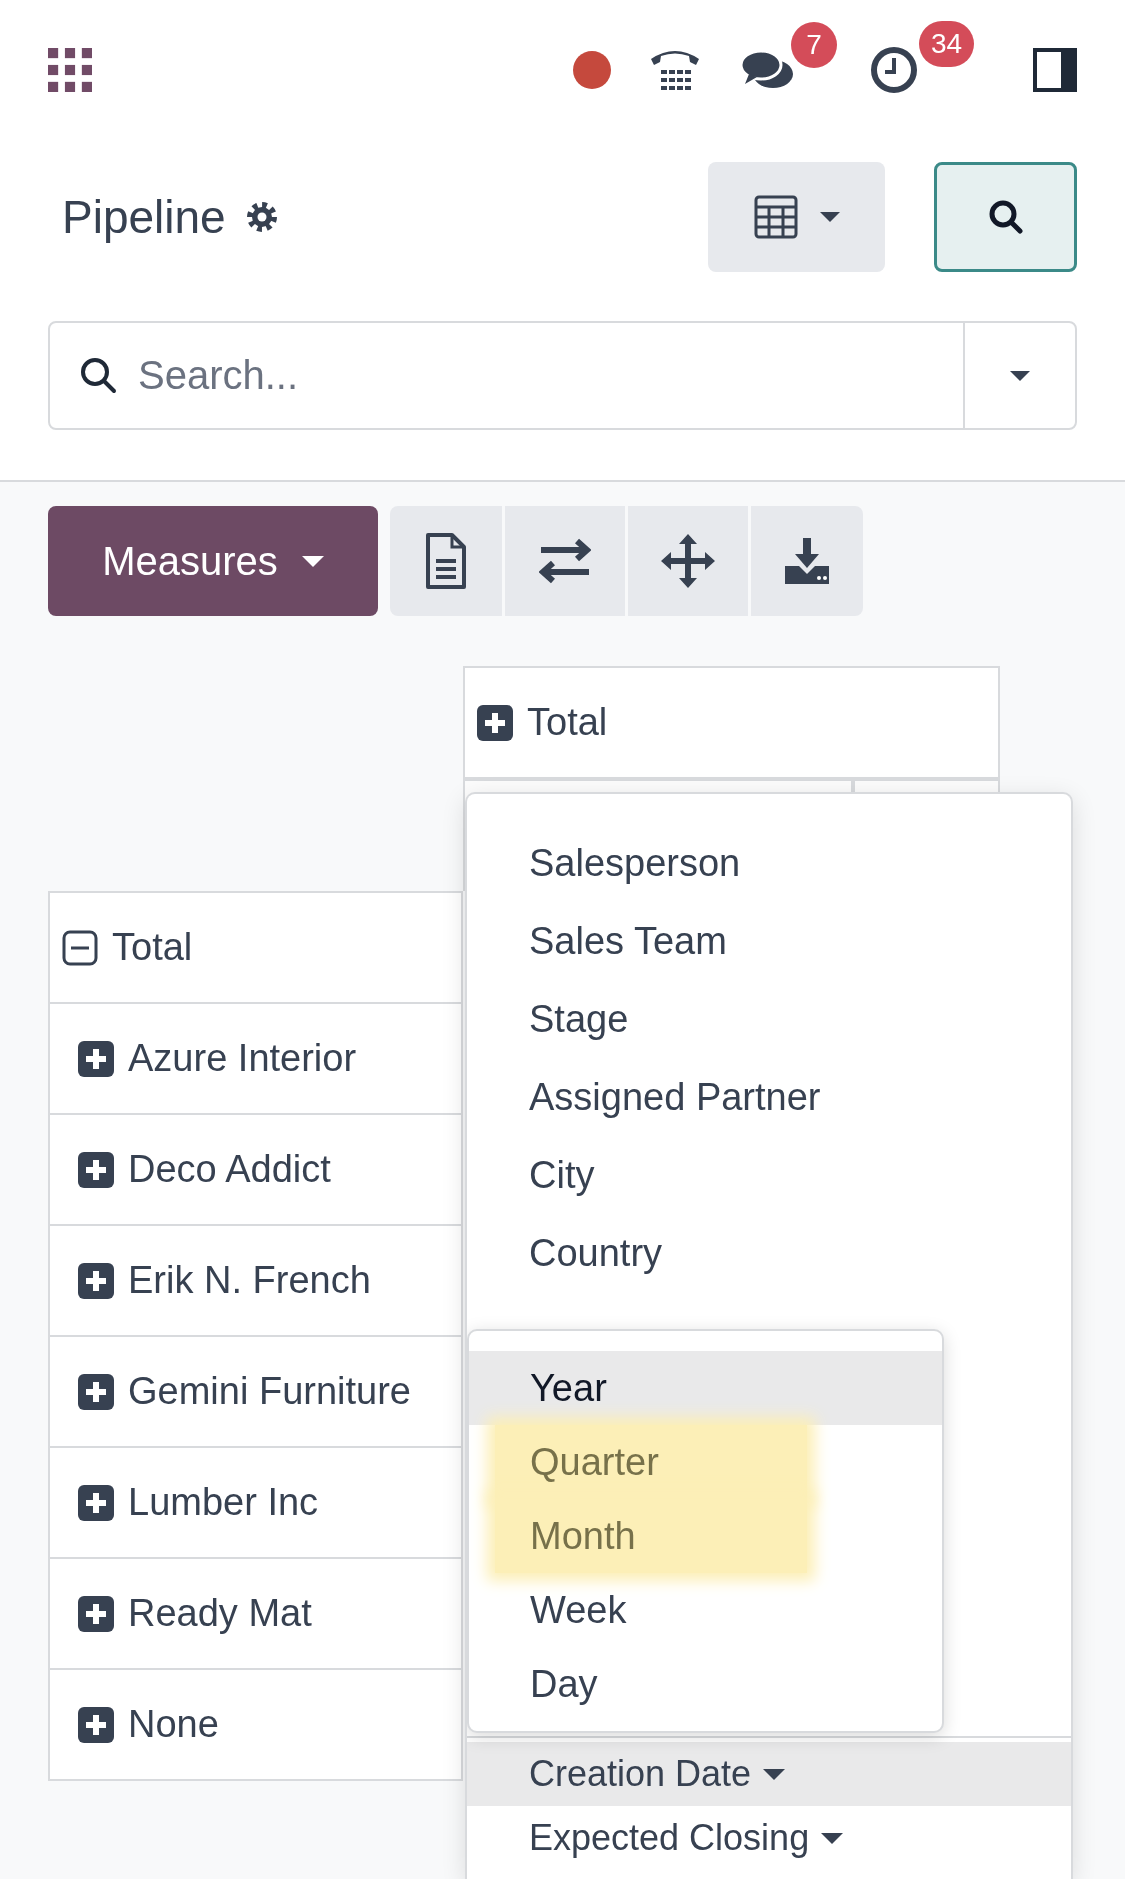 The height and width of the screenshot is (1879, 1125). I want to click on clock-icon, so click(894, 70).